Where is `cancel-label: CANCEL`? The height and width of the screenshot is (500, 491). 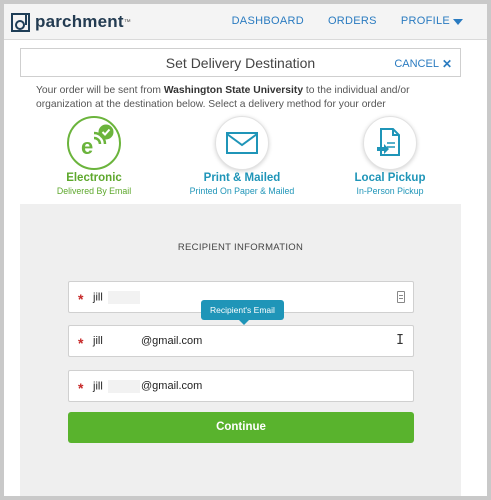 cancel-label: CANCEL is located at coordinates (416, 64).